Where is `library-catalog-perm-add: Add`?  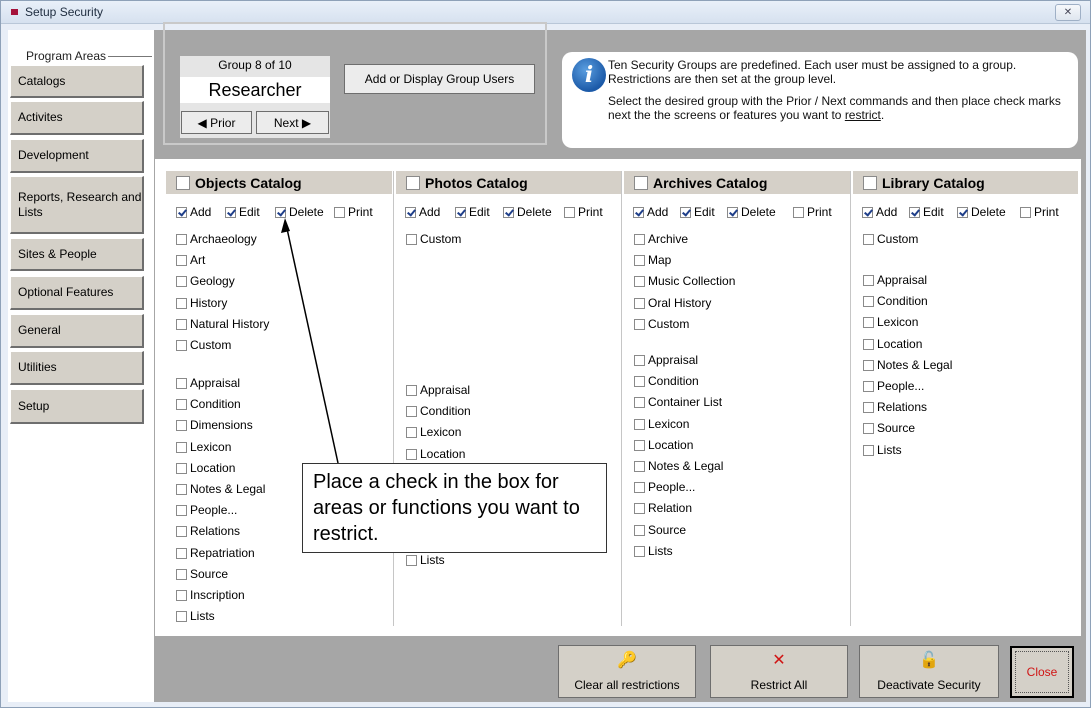 library-catalog-perm-add: Add is located at coordinates (879, 212).